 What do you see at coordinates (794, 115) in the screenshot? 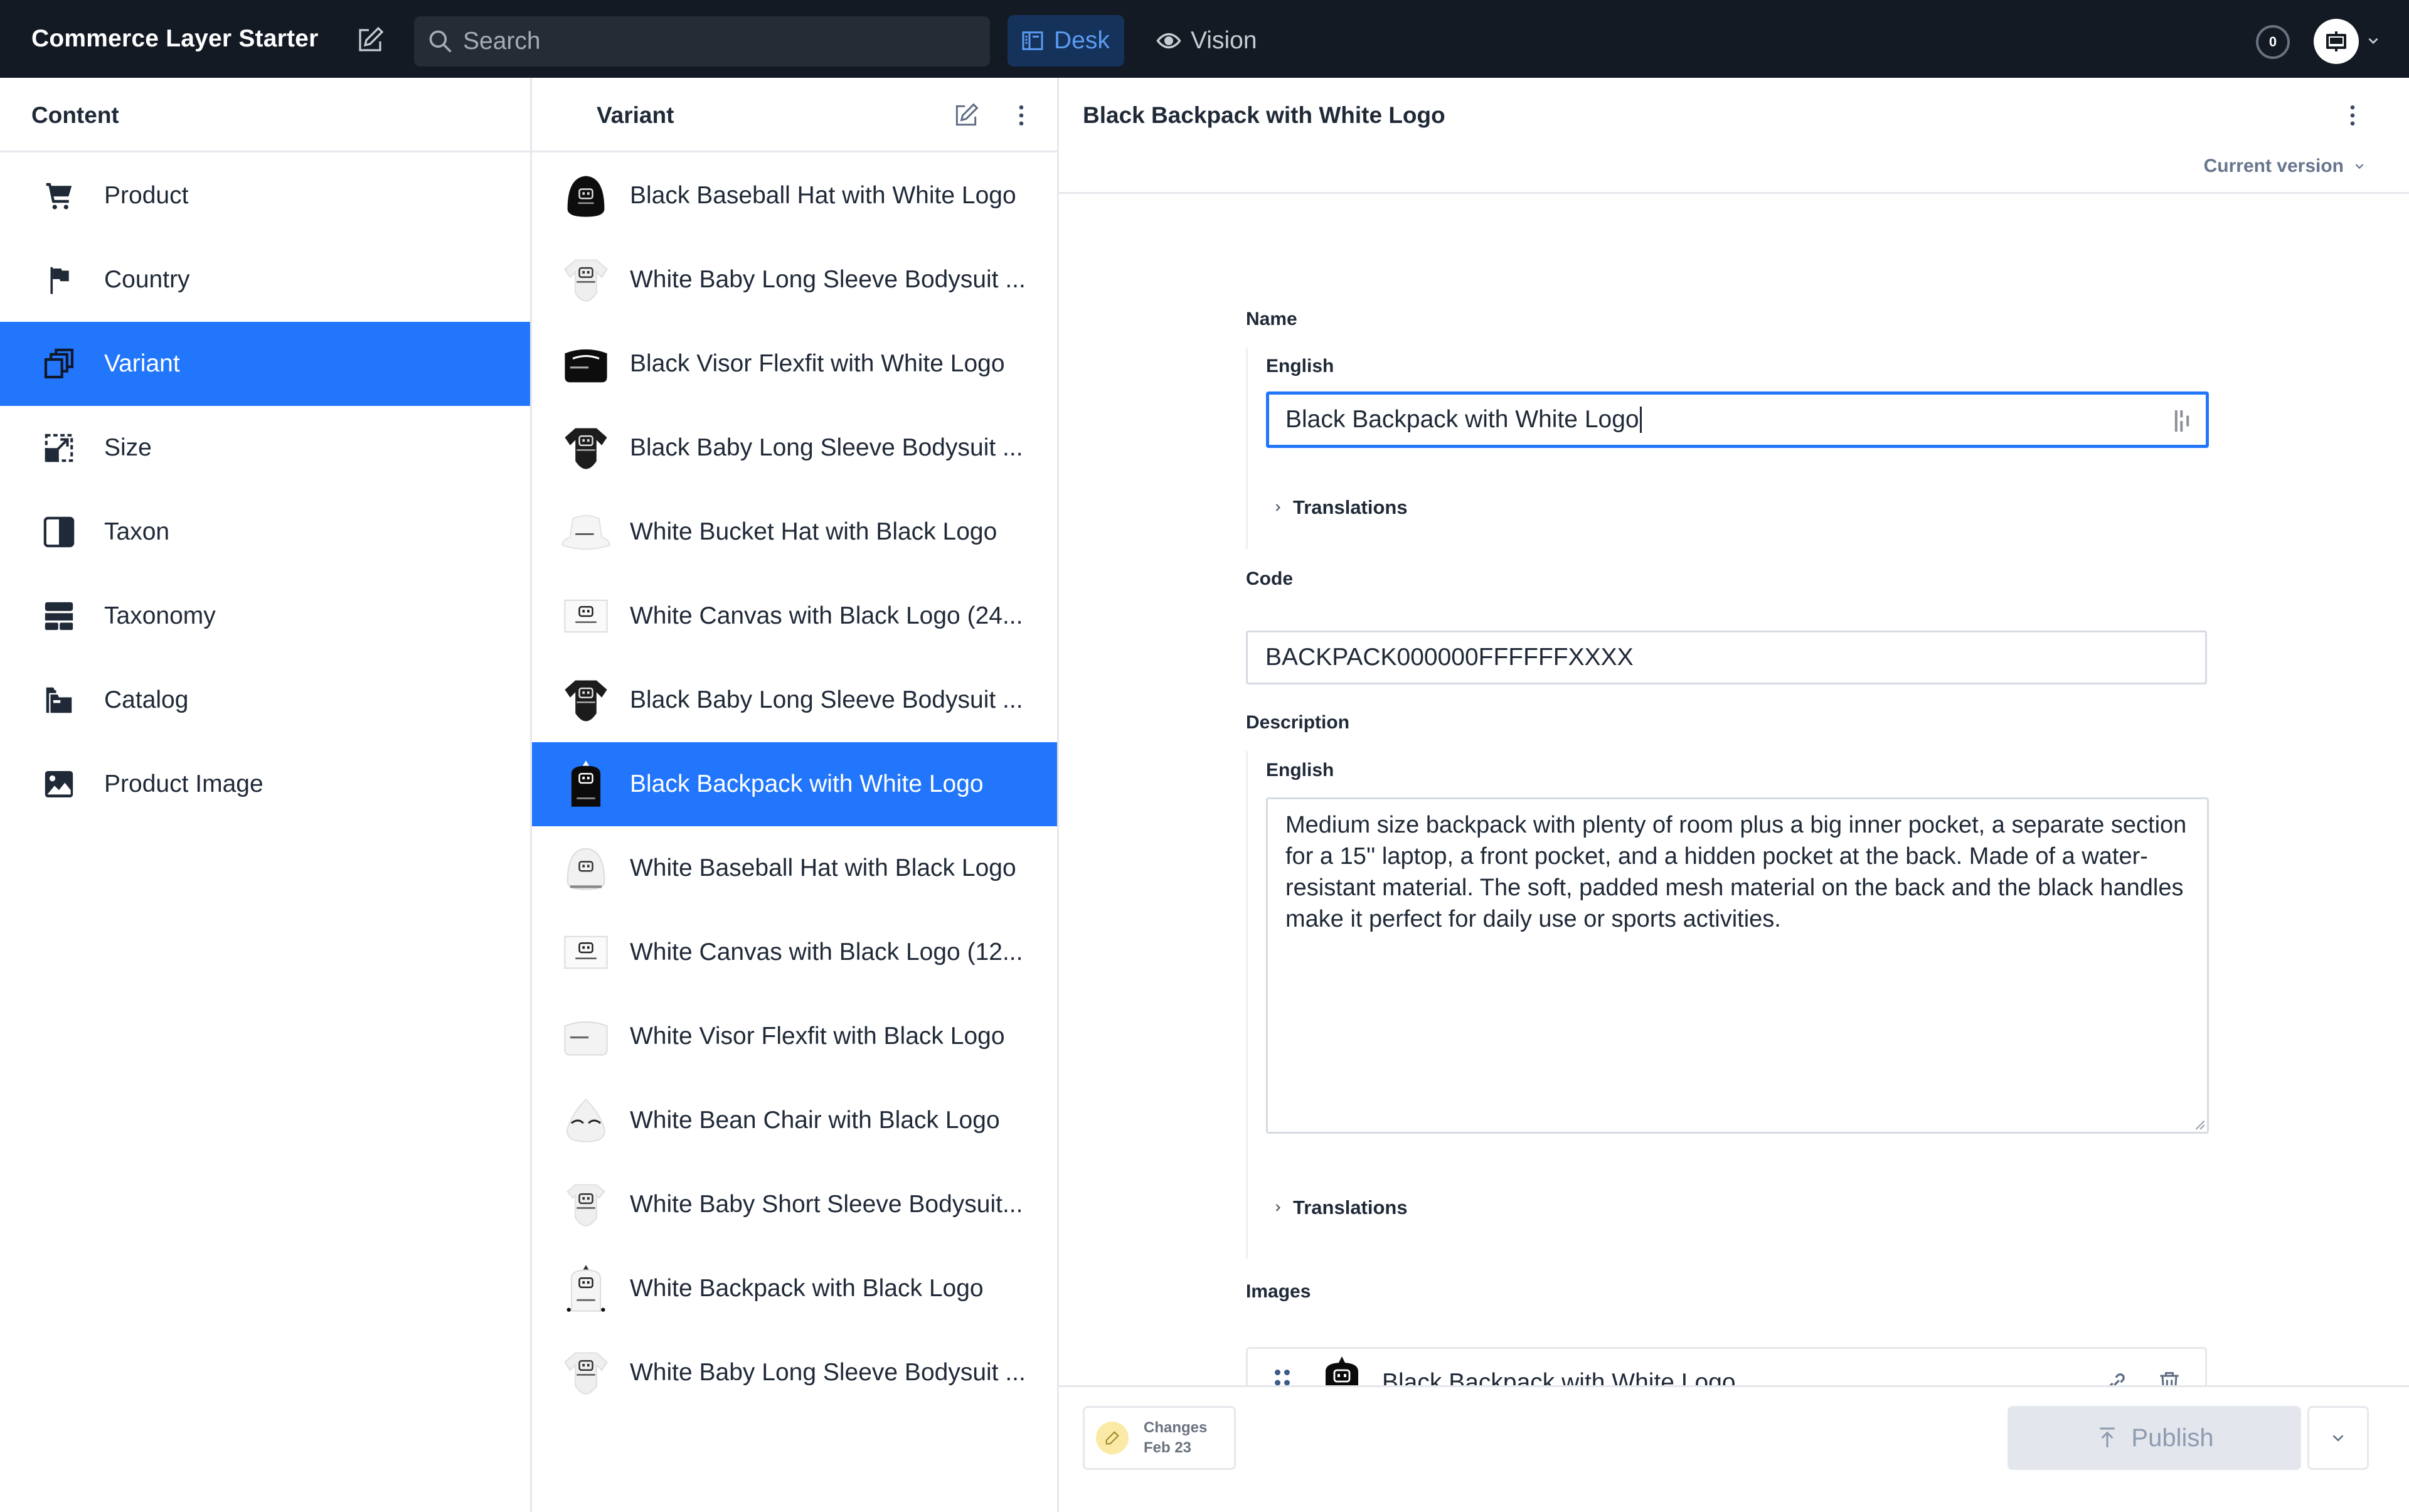
I see `variant-pane-header: Variant` at bounding box center [794, 115].